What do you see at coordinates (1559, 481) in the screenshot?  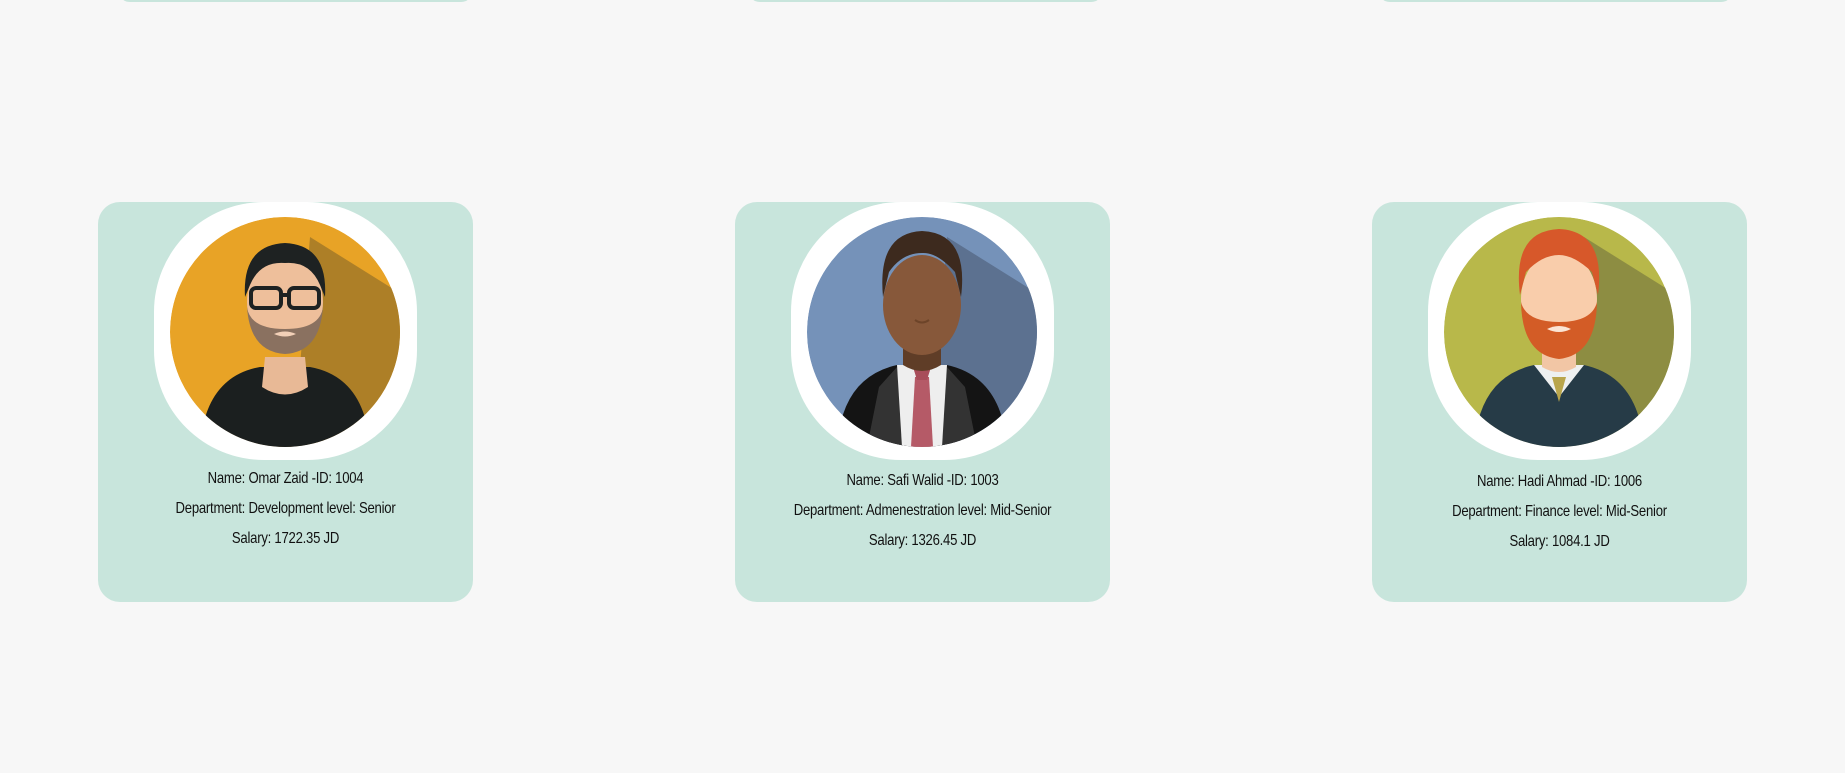 I see `employee-name-line: Name: Hadi Ahmad -ID: 1006` at bounding box center [1559, 481].